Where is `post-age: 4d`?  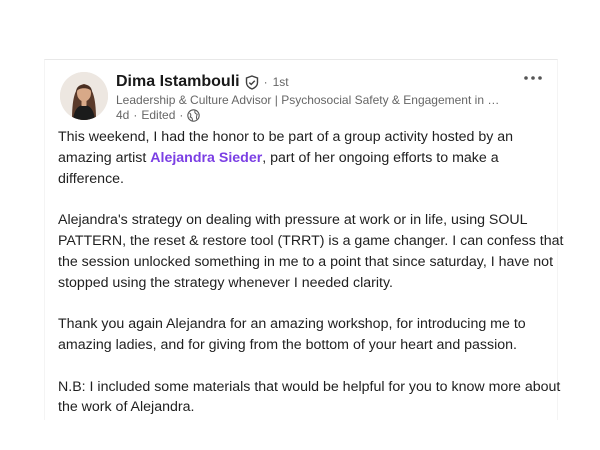 post-age: 4d is located at coordinates (123, 115).